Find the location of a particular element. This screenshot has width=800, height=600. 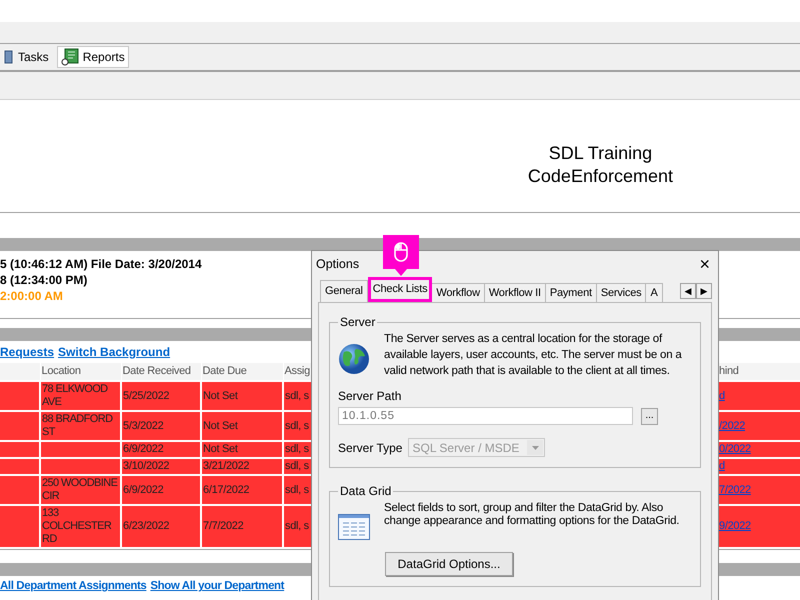

datagrid-description: Select fields to sort, group and filter the DataGrid by. Also change appearance and formatting options for the DataGrid. is located at coordinates (532, 515).